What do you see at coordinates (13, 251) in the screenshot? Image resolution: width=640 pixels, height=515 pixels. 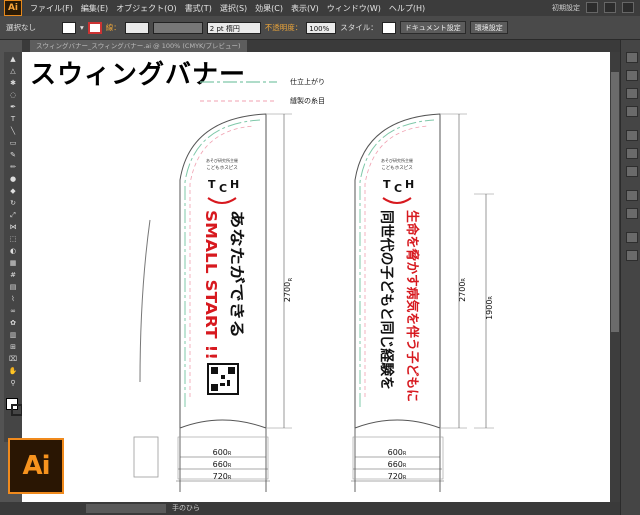 I see `shape-builder-tool-icon: ◐` at bounding box center [13, 251].